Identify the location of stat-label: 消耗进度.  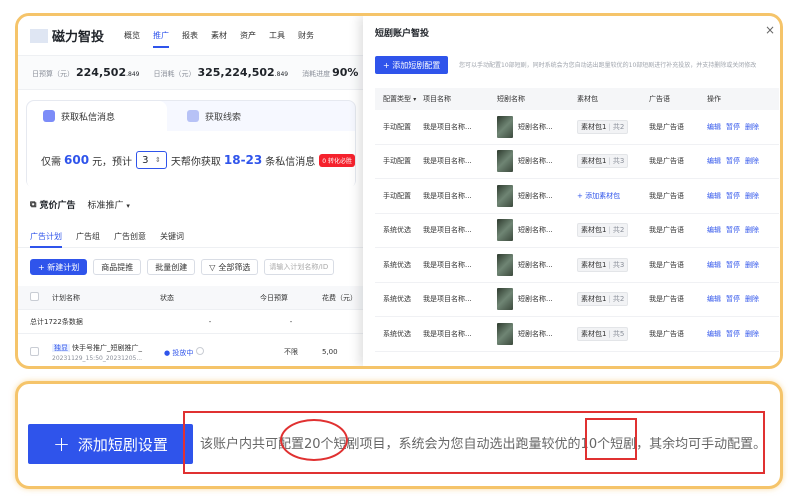
(316, 74).